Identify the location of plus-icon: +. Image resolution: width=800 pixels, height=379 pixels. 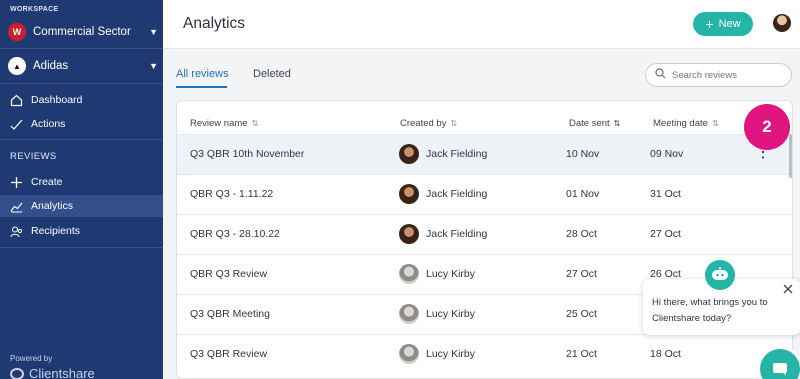
(709, 24).